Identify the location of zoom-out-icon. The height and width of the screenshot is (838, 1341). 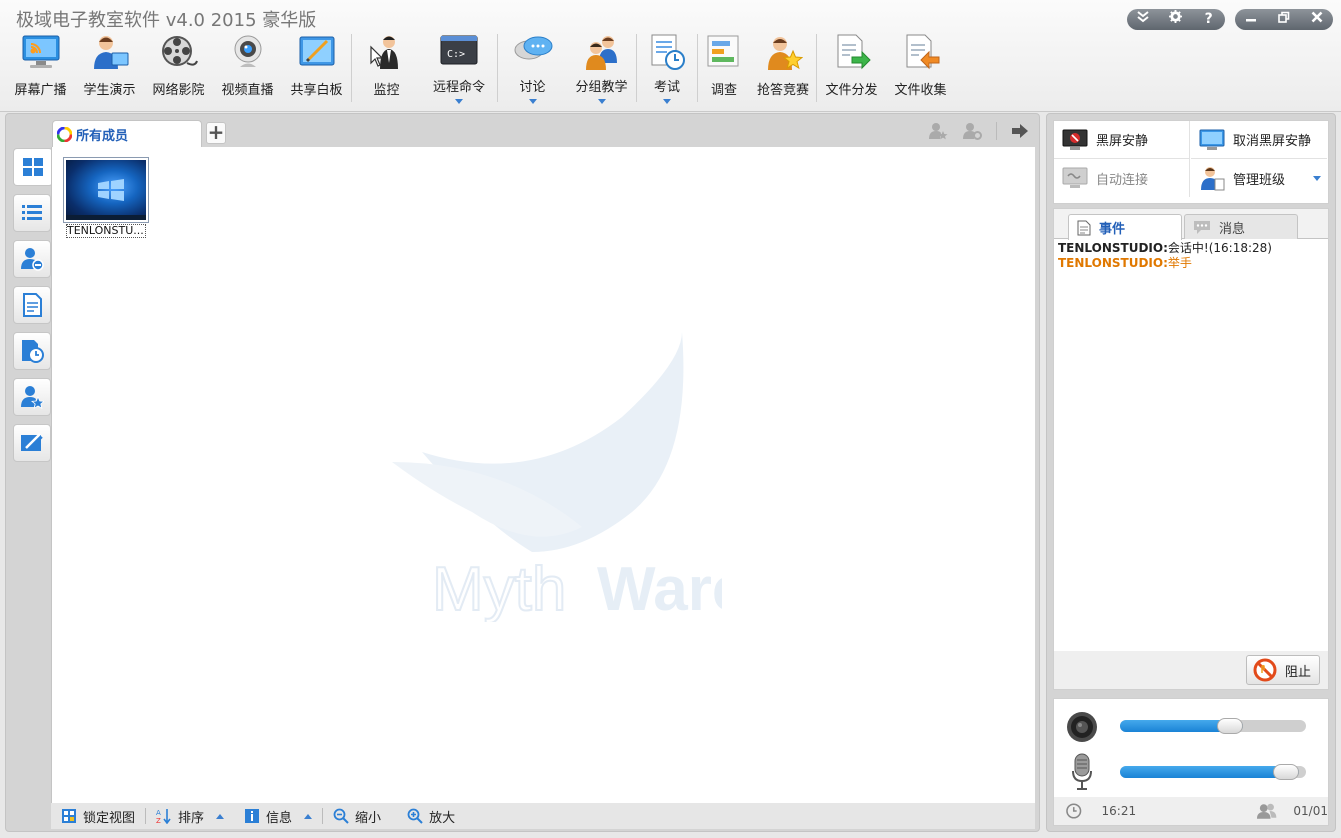
(341, 816).